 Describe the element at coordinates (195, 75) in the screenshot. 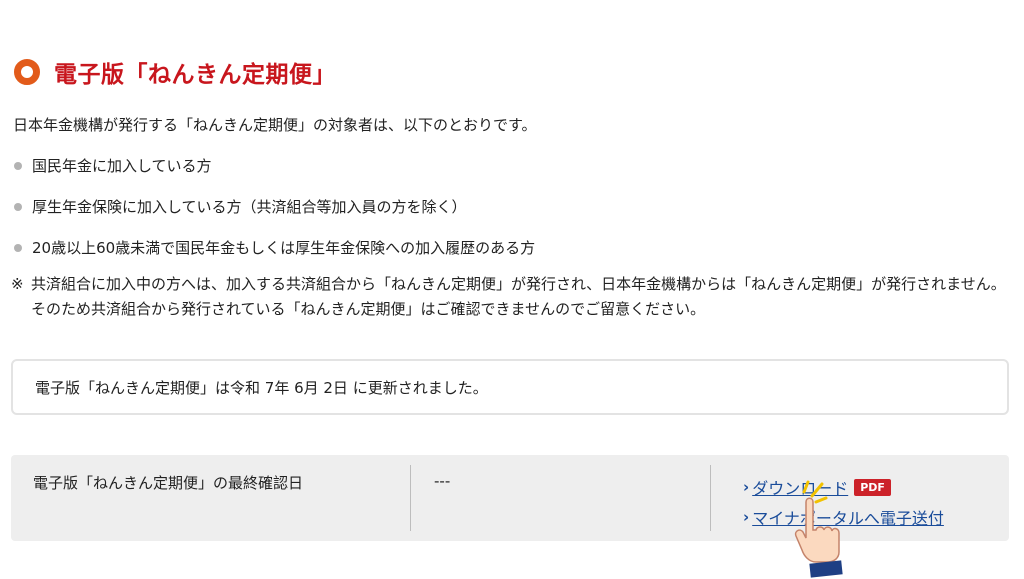

I see `section-title: 電子版「ねんきん定期便」` at that location.